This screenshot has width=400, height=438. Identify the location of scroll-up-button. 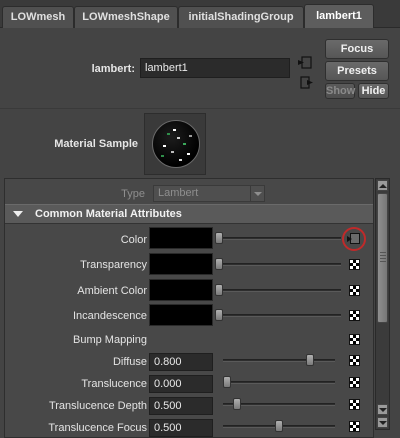
(382, 185).